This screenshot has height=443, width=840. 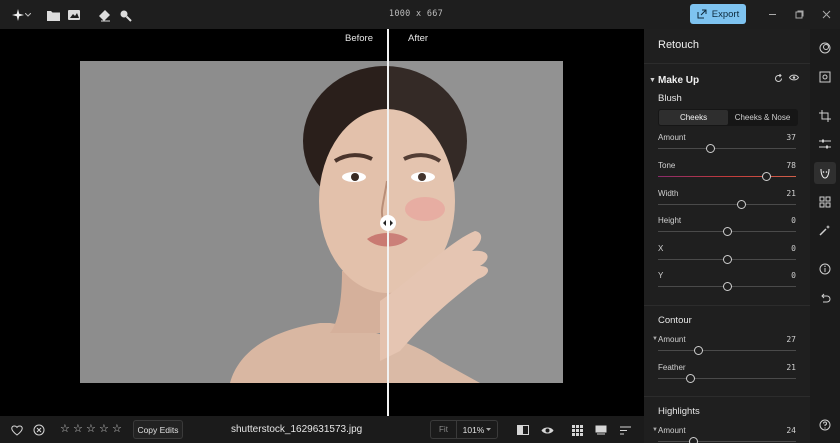 I want to click on contour-feather-slider: Feather 21, so click(x=727, y=376).